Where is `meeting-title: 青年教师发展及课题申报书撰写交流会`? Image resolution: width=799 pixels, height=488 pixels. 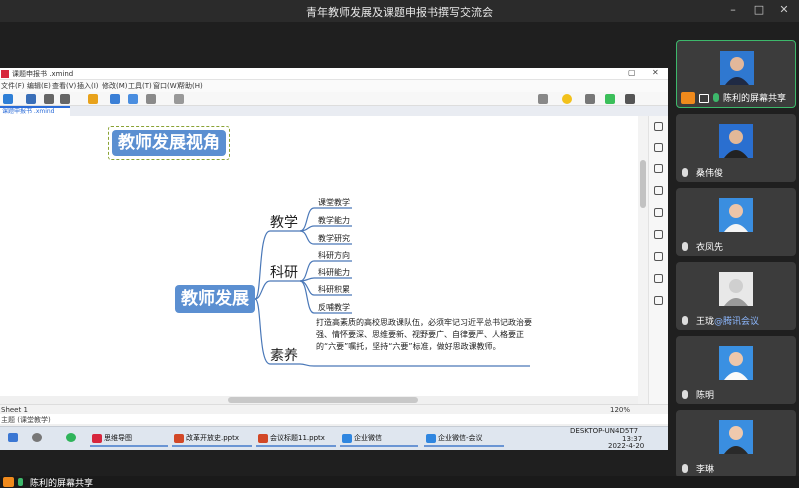 meeting-title: 青年教师发展及课题申报书撰写交流会 is located at coordinates (399, 12).